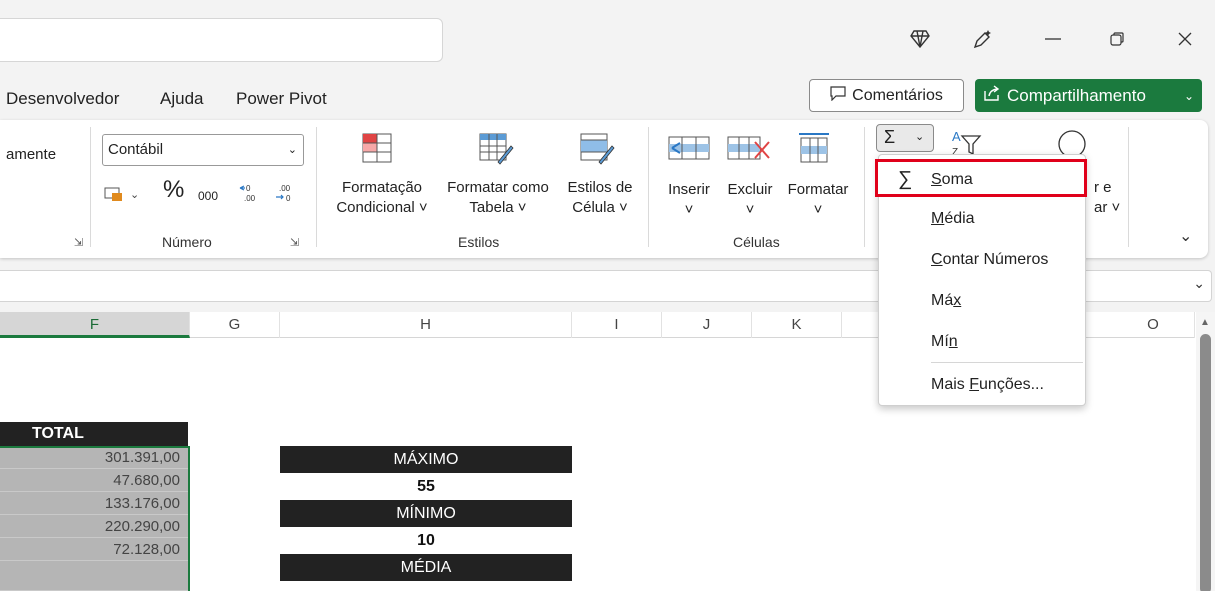 The image size is (1215, 591). Describe the element at coordinates (749, 150) in the screenshot. I see `delete-cells-icon` at that location.